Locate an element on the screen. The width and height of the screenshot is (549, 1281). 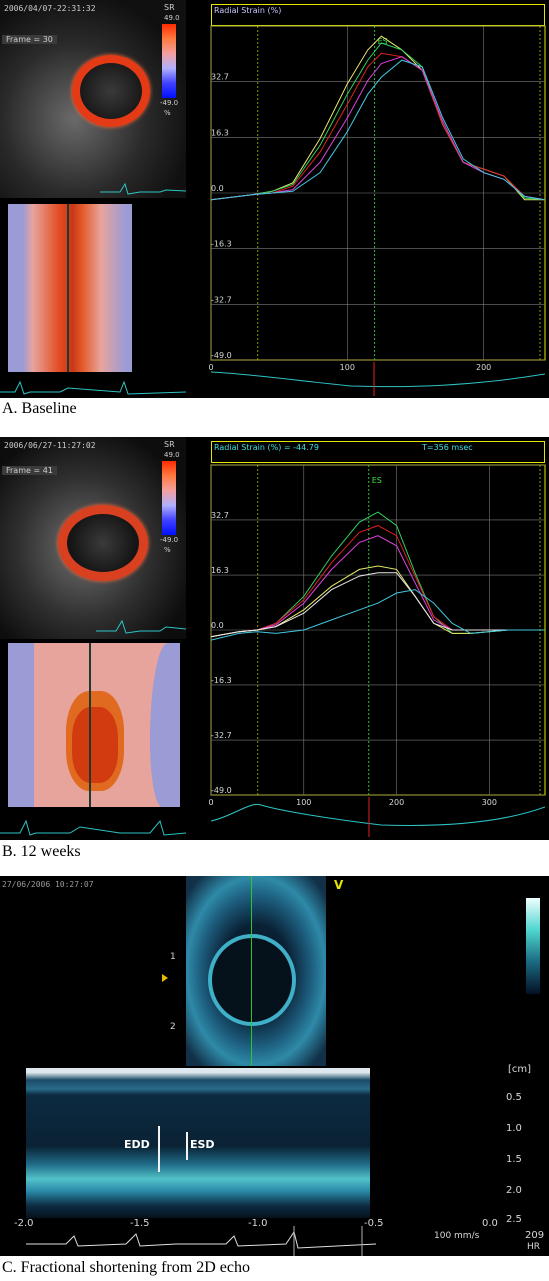
depth-marker-arrow is located at coordinates (165, 978).